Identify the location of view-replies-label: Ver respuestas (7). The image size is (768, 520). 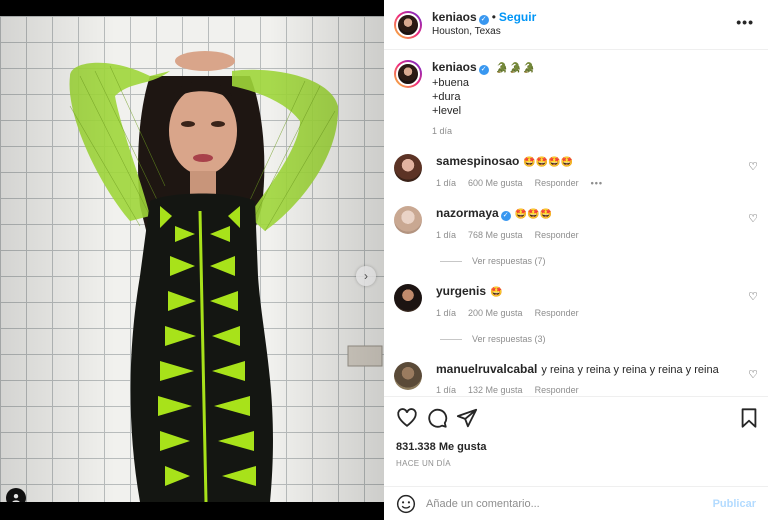
(509, 261).